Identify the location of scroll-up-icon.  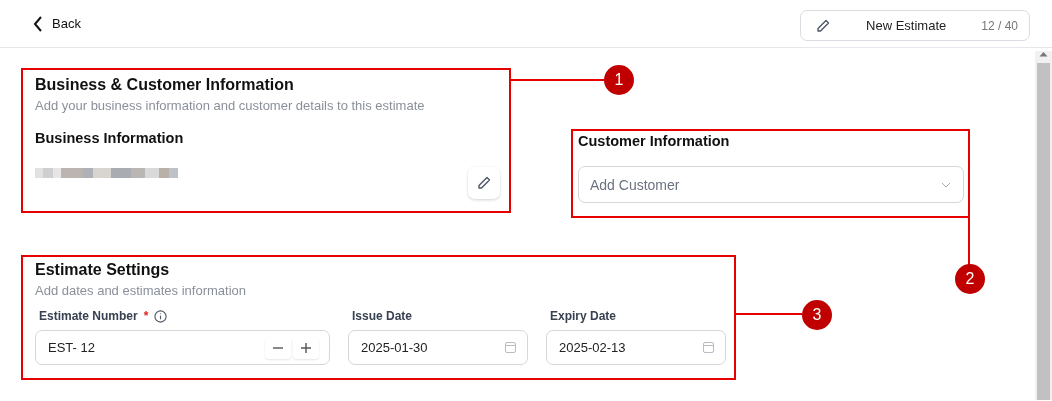
(1043, 54).